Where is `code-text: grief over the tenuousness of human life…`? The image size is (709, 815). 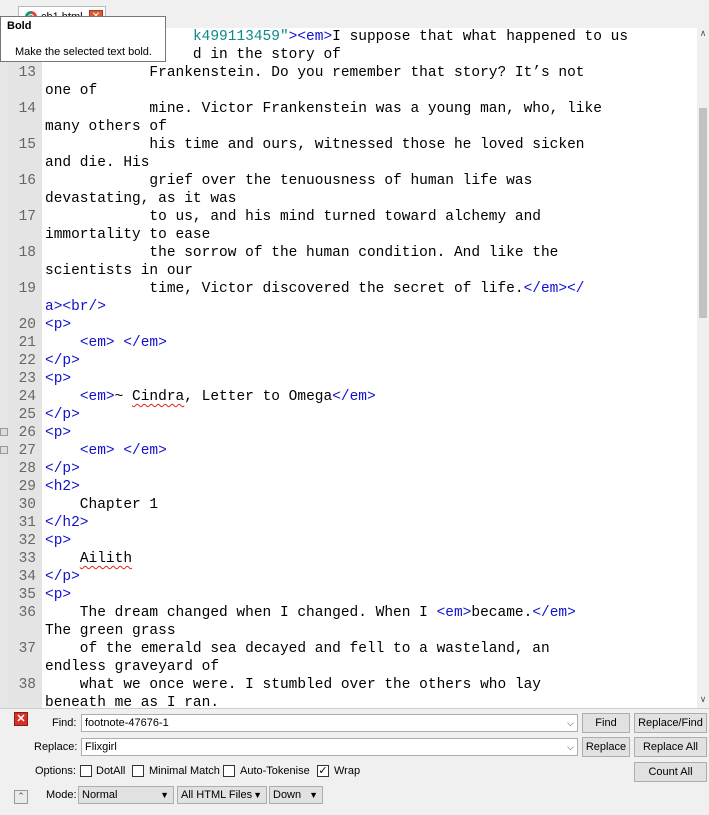
code-text: grief over the tenuousness of human life… is located at coordinates (289, 181).